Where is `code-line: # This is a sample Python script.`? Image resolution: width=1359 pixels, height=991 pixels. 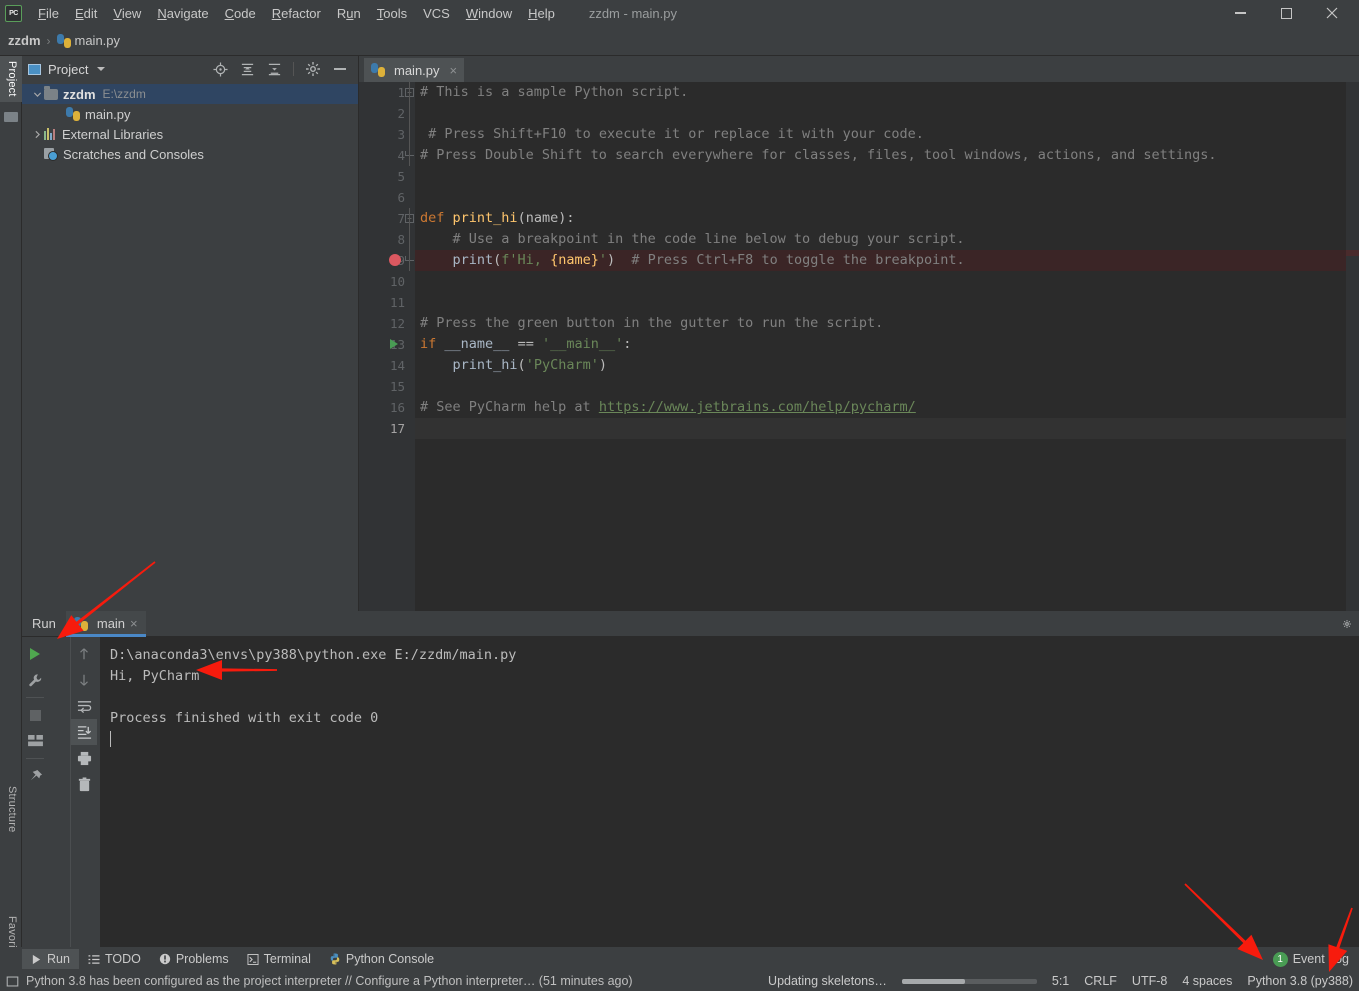
code-line: # This is a sample Python script. is located at coordinates (887, 92).